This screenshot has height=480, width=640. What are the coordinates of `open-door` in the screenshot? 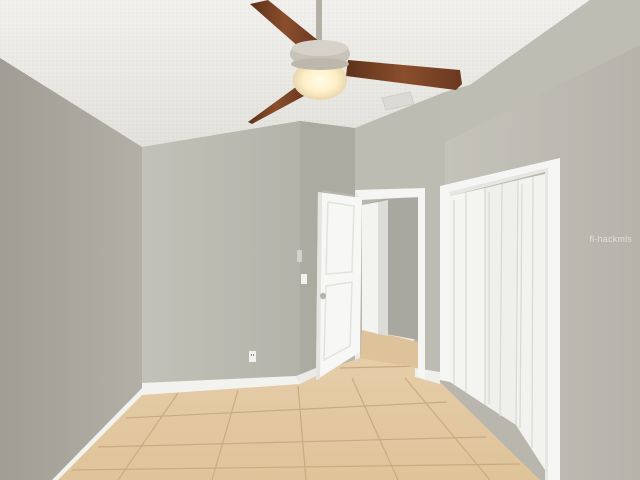 It's located at (339, 286).